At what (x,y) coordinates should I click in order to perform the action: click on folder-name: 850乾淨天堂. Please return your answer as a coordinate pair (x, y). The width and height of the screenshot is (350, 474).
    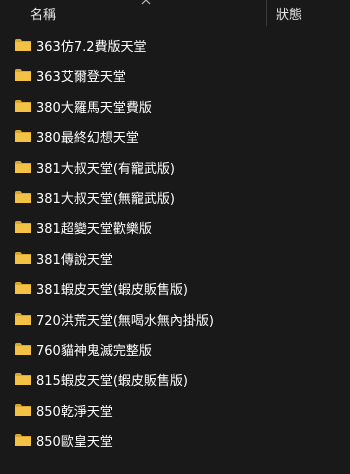
    Looking at the image, I should click on (74, 412).